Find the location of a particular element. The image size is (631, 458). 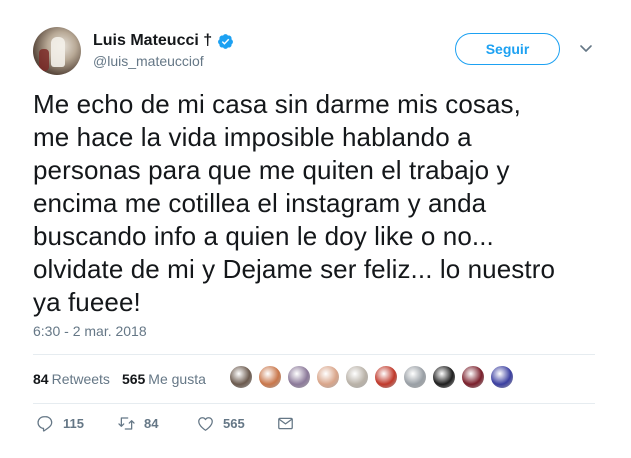

name-row: Luis Mateucci † is located at coordinates (163, 41).